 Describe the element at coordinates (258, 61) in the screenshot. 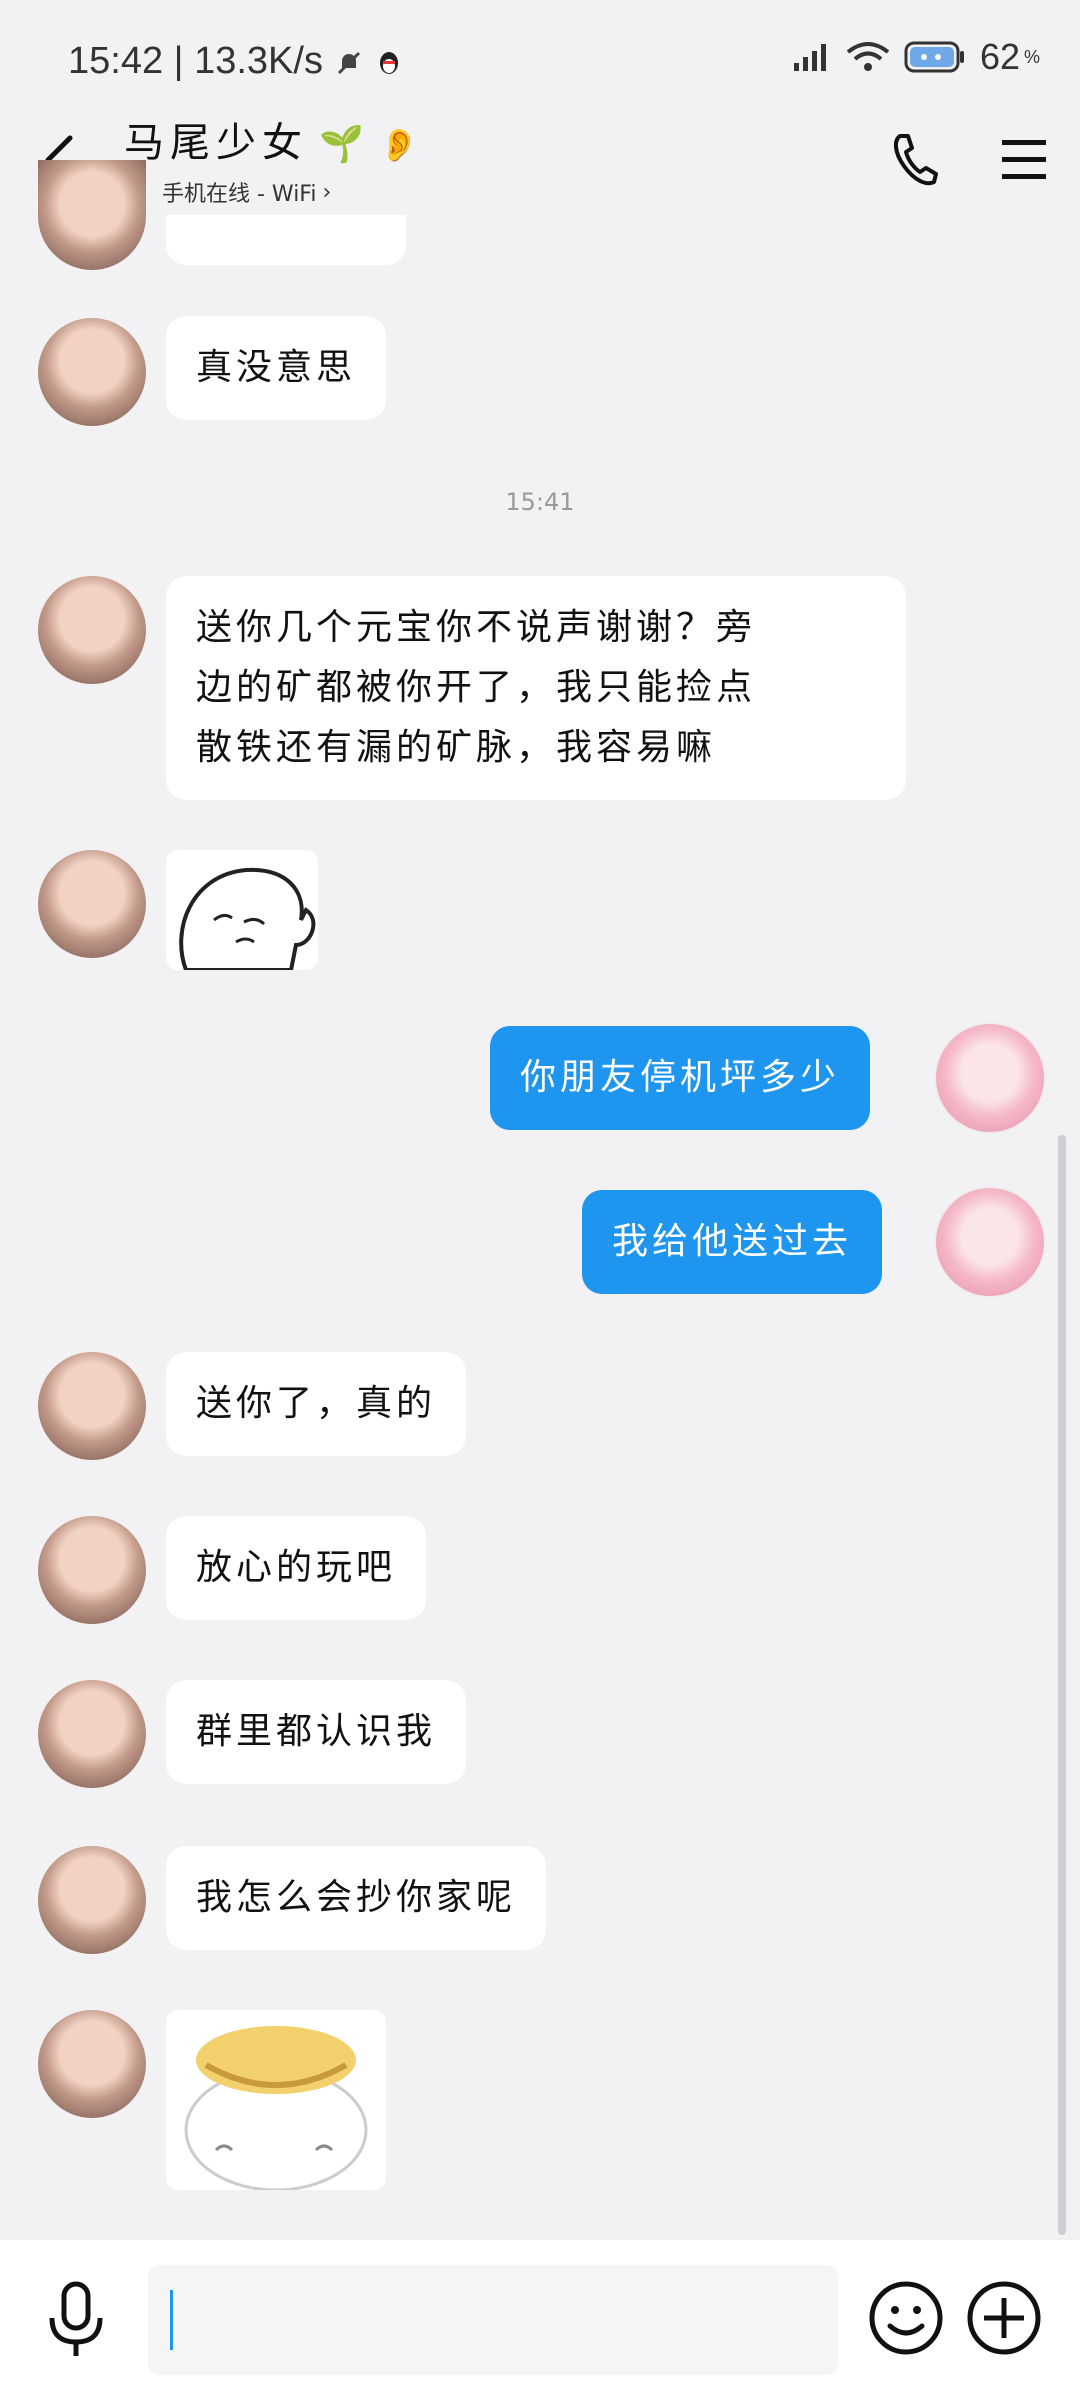

I see `network-speed: 13.3K/s` at that location.